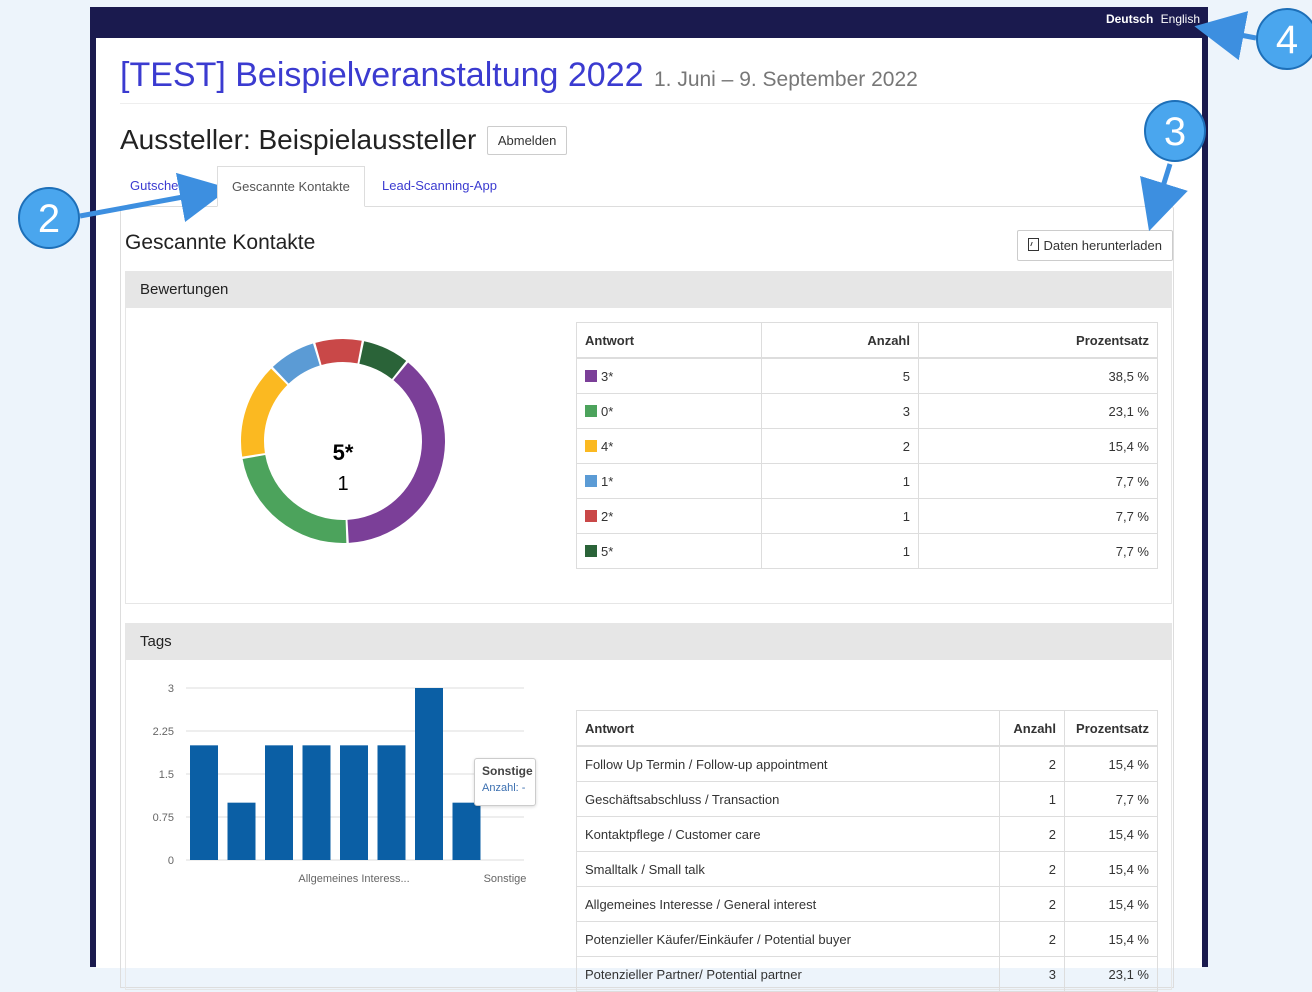 The image size is (1312, 992). What do you see at coordinates (1032, 728) in the screenshot?
I see `tags-col-count: Anzahl` at bounding box center [1032, 728].